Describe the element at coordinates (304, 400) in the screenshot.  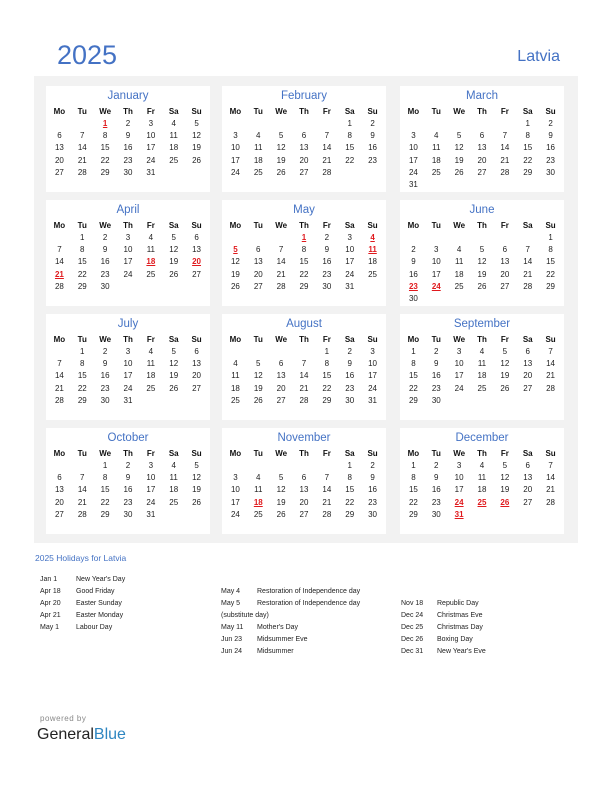
I see `day-cell: 28` at that location.